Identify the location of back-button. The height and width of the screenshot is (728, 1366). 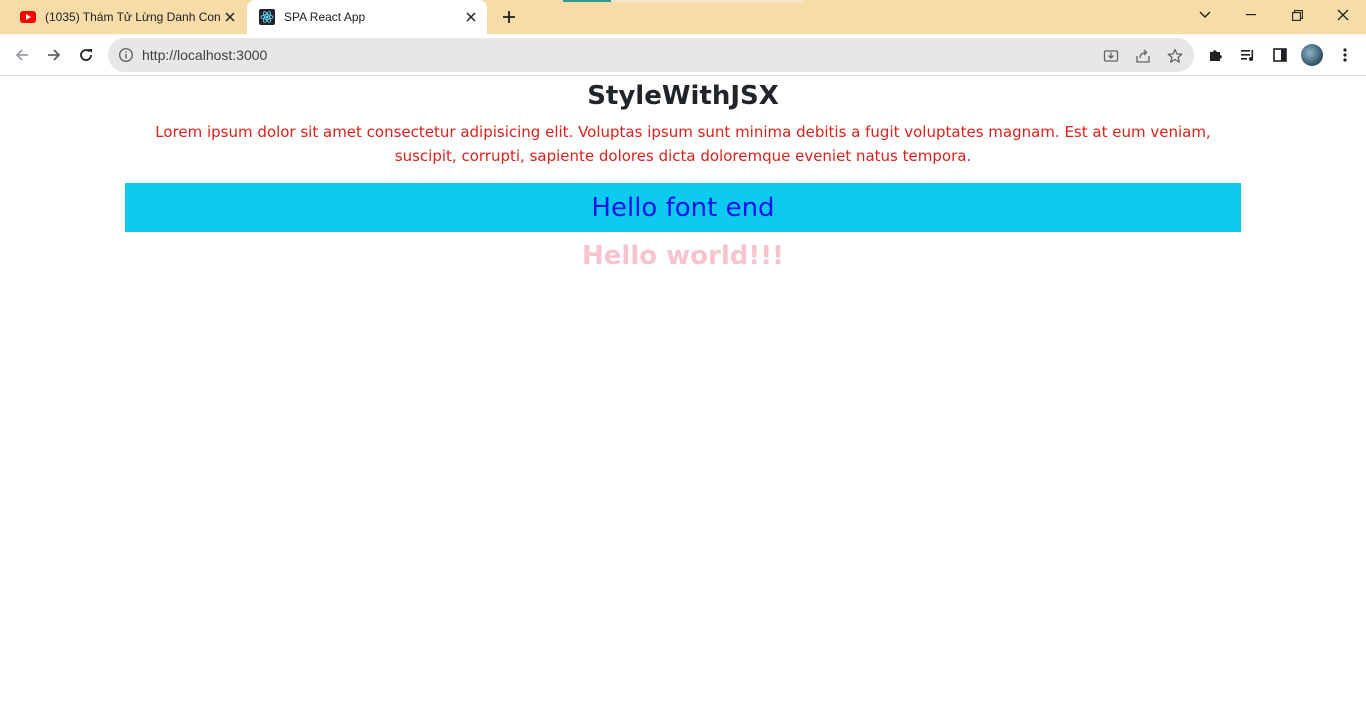
(22, 55).